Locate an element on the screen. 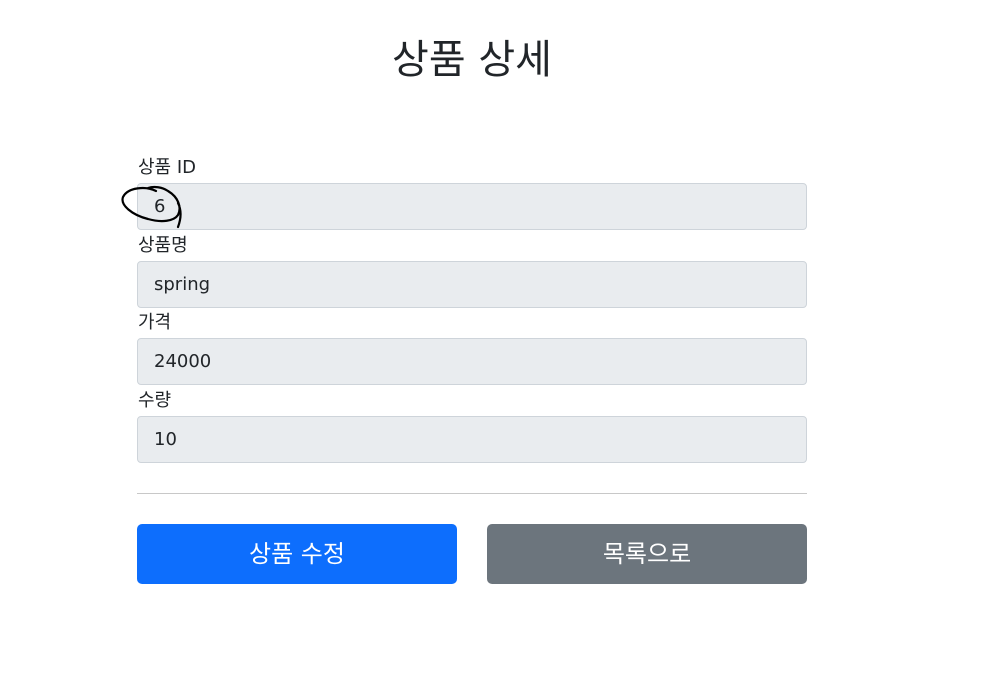 This screenshot has height=675, width=997. quantity-input is located at coordinates (472, 439).